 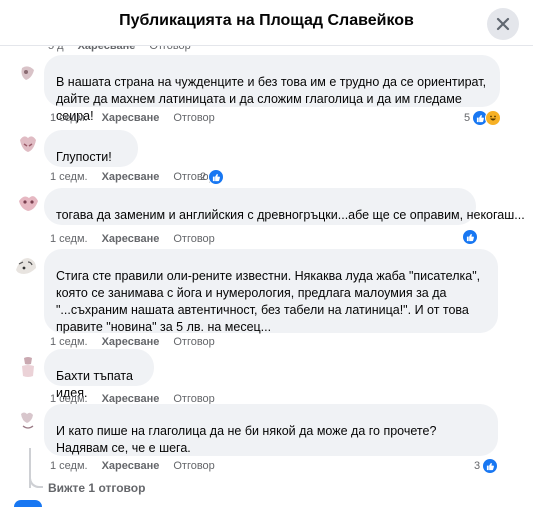 I want to click on close-icon, so click(x=503, y=24).